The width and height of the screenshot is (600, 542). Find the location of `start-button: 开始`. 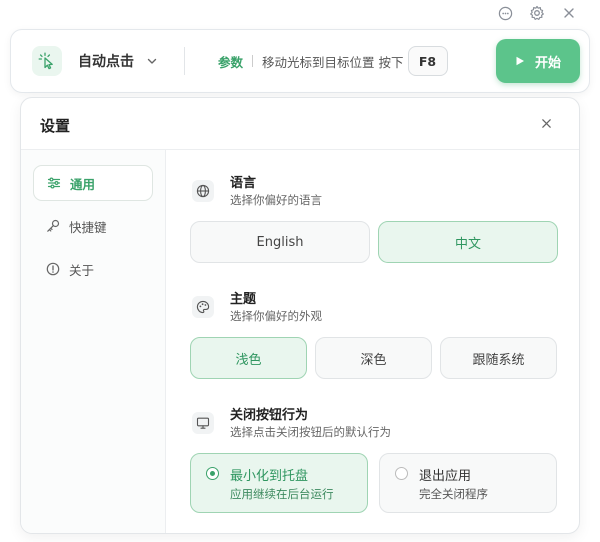

start-button: 开始 is located at coordinates (538, 61).